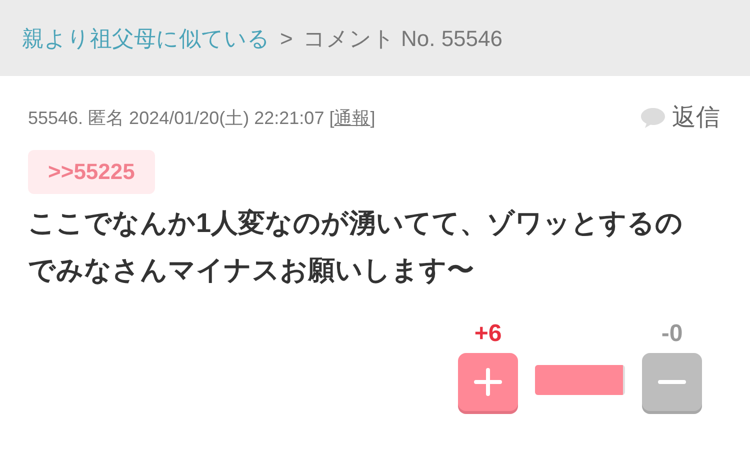  Describe the element at coordinates (653, 118) in the screenshot. I see `speech-bubble-icon` at that location.